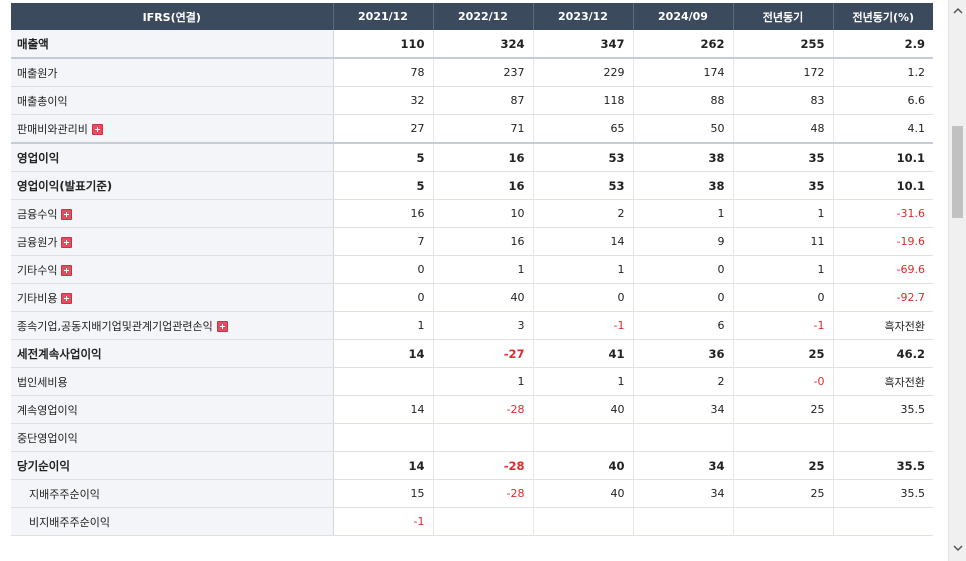 This screenshot has width=966, height=561. What do you see at coordinates (172, 353) in the screenshot?
I see `row-label-cell: 세전계속사업이익` at bounding box center [172, 353].